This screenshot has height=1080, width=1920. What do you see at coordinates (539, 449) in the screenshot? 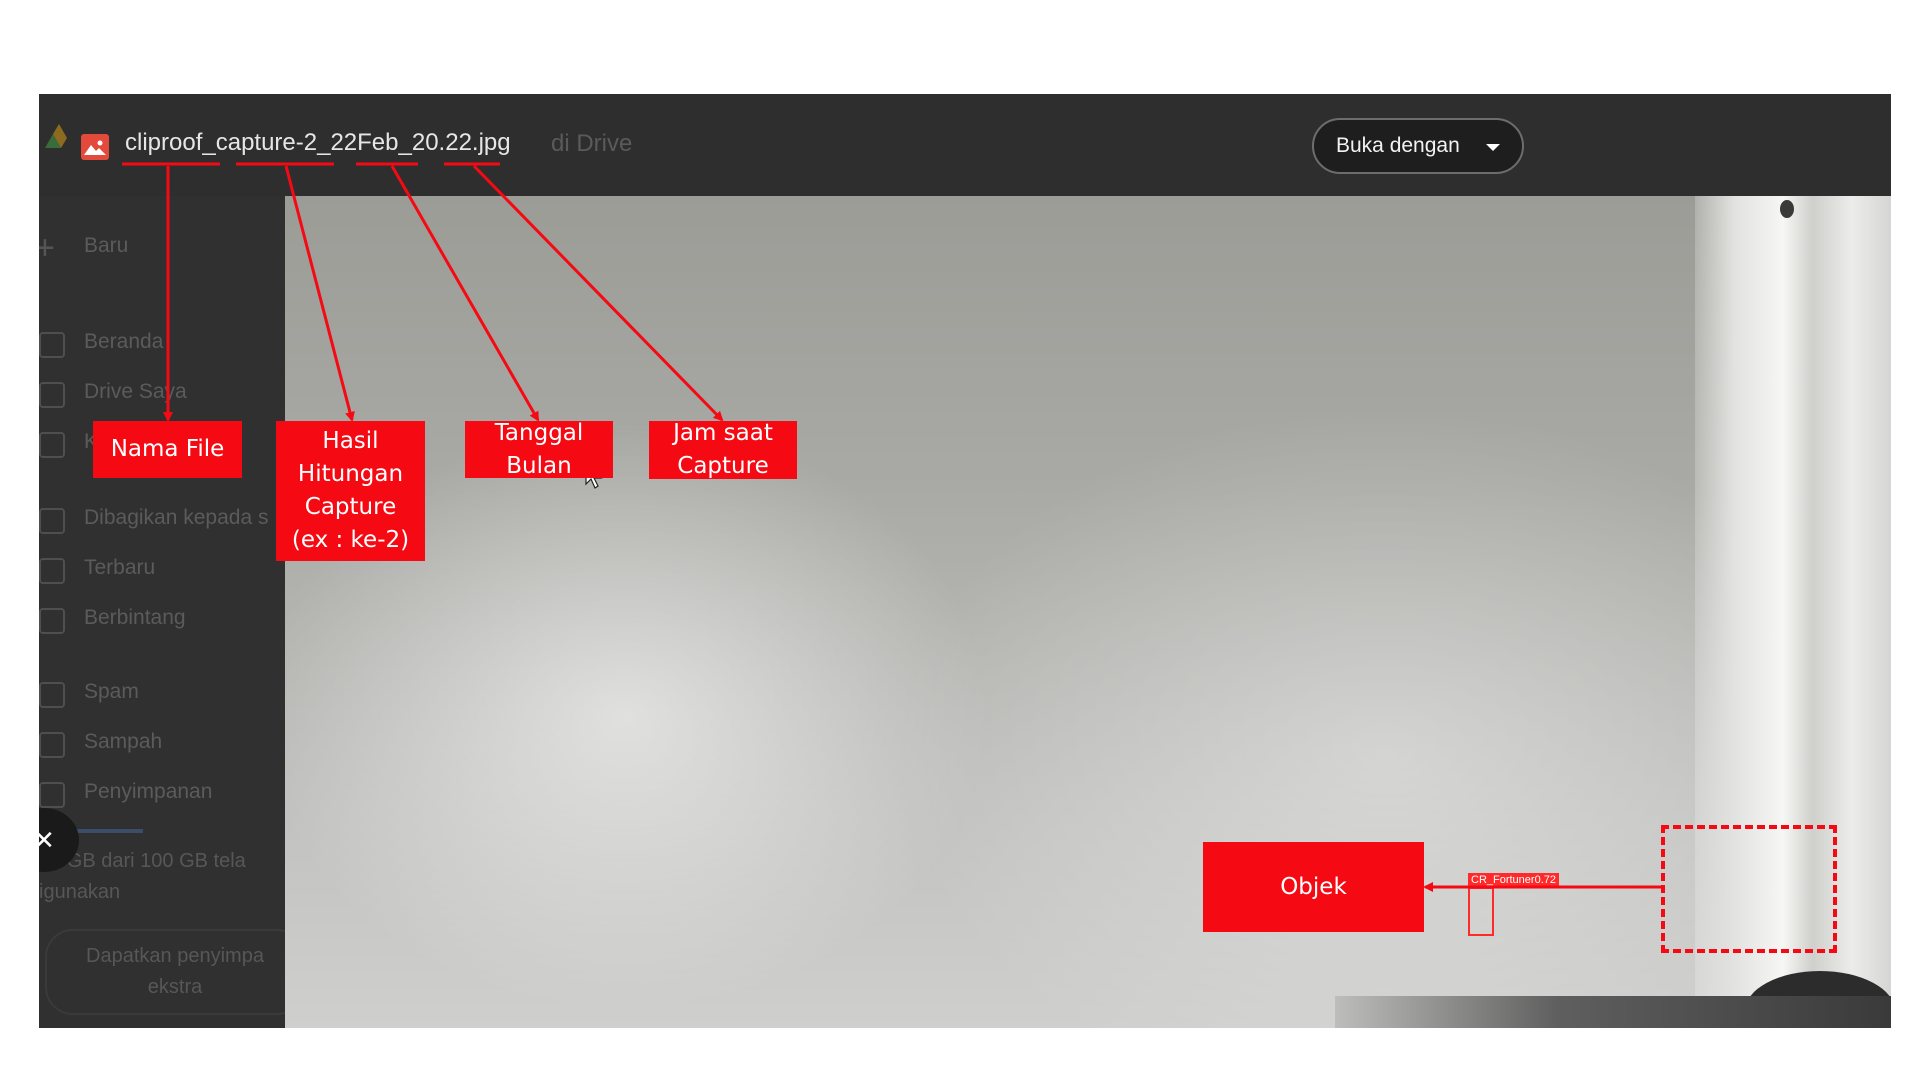
I see `annotation-tanggal-bulan: Tanggal Bulan` at bounding box center [539, 449].